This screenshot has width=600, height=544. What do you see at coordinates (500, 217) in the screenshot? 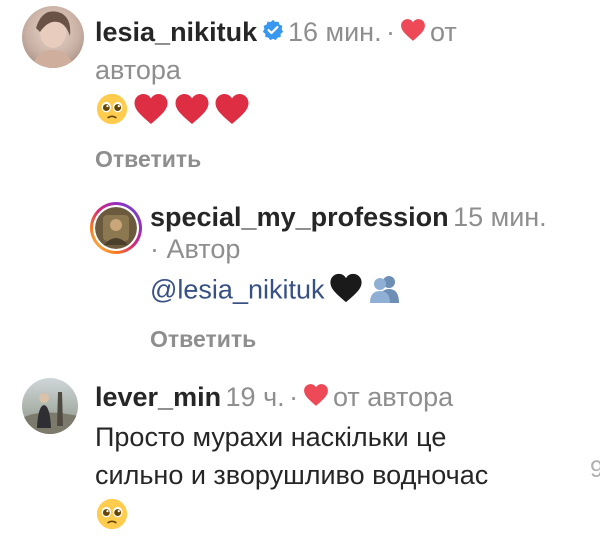
I see `timestamp: 15 мин.` at bounding box center [500, 217].